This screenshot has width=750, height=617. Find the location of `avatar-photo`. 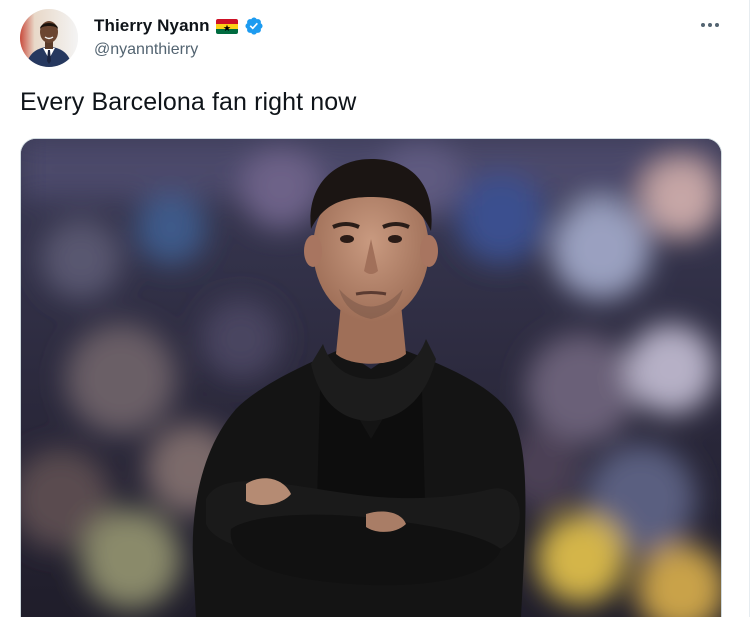

avatar-photo is located at coordinates (49, 38).